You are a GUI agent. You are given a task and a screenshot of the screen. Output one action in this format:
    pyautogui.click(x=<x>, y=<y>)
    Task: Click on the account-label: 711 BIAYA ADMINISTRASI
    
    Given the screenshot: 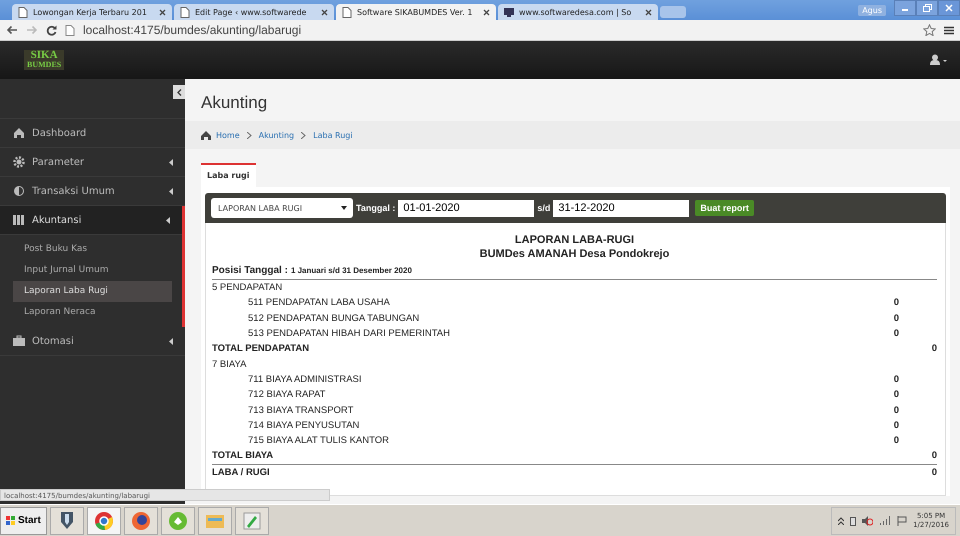 What is the action you would take?
    pyautogui.click(x=305, y=379)
    